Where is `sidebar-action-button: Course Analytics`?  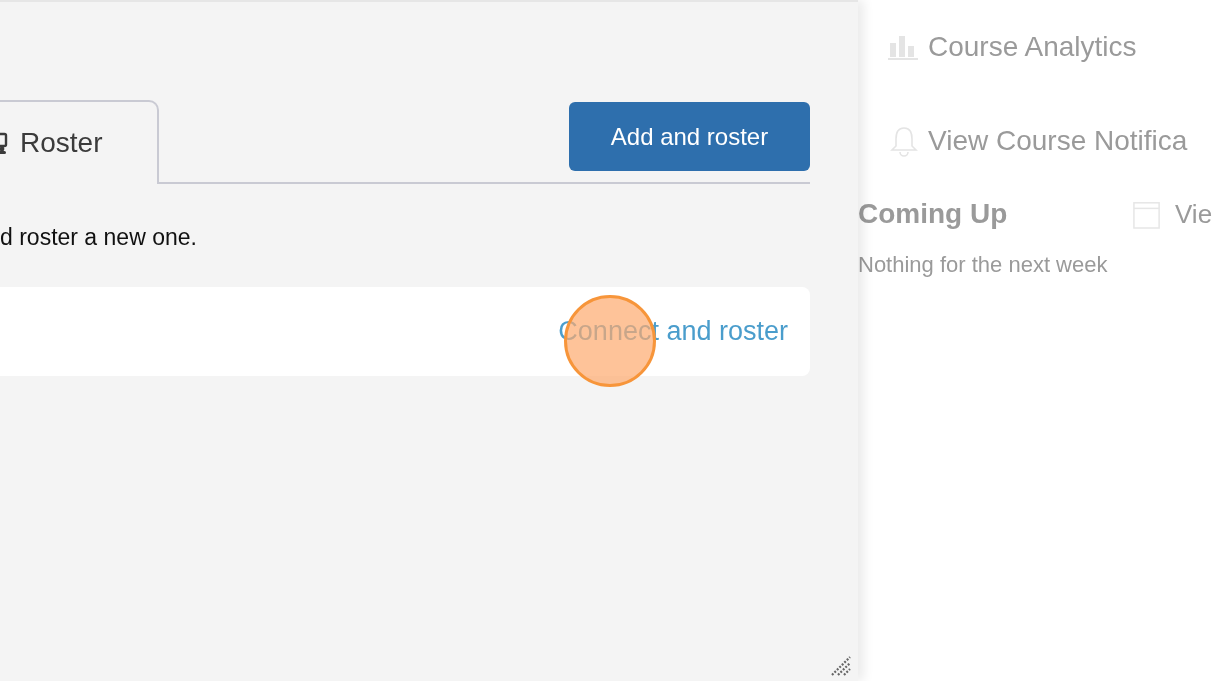 sidebar-action-button: Course Analytics is located at coordinates (1053, 47).